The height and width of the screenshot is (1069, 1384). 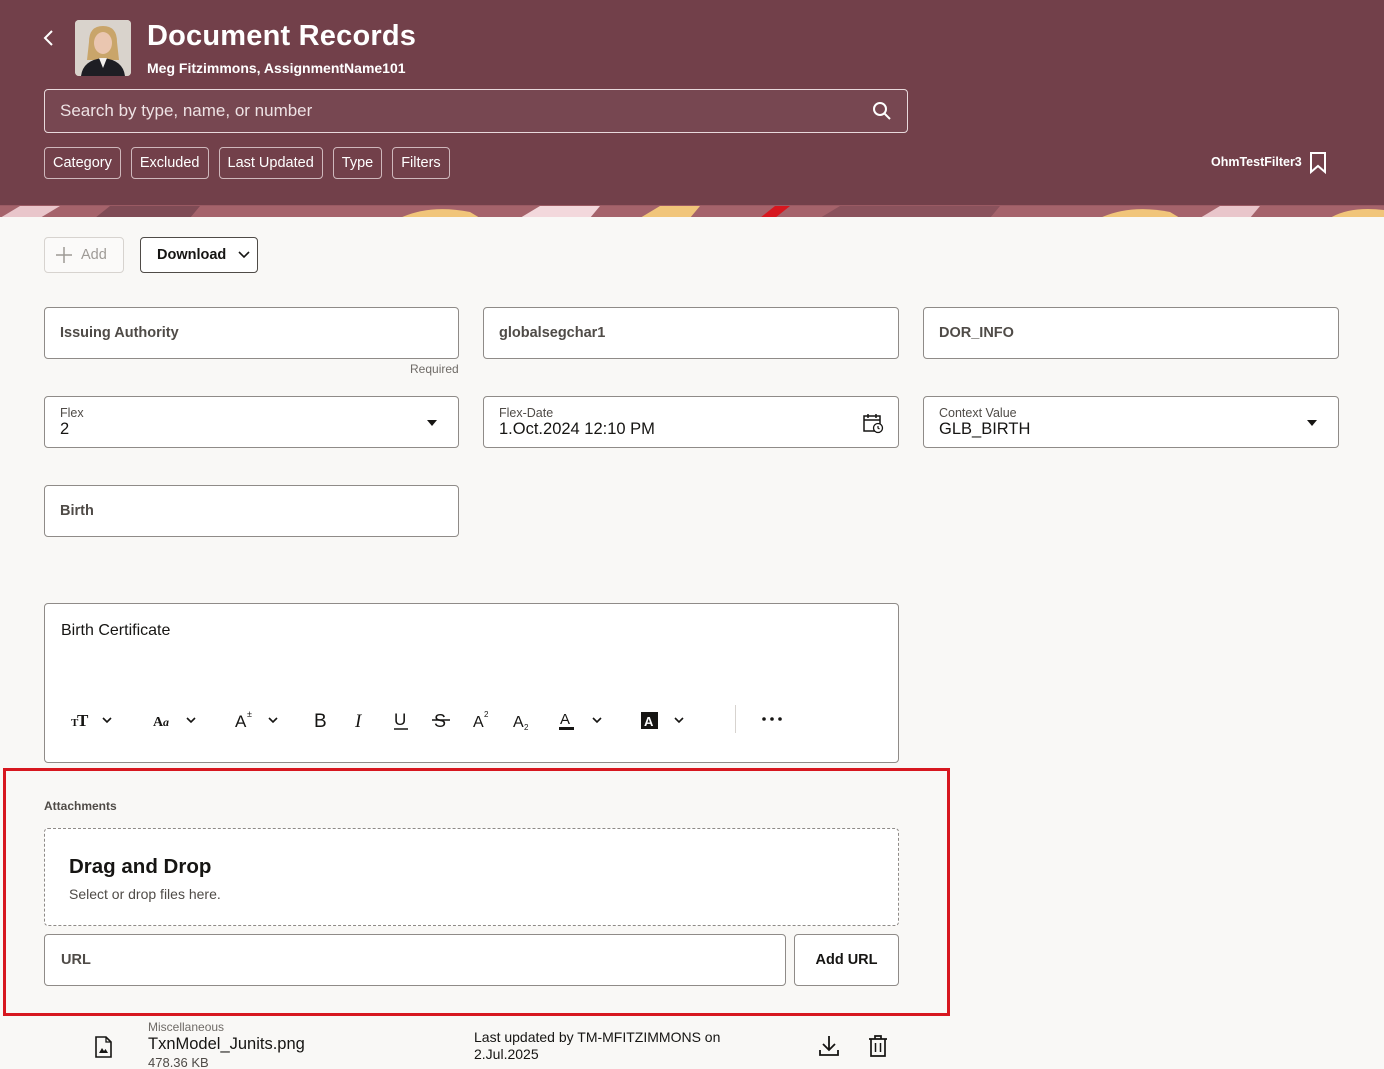 What do you see at coordinates (873, 423) in the screenshot?
I see `calendar-icon` at bounding box center [873, 423].